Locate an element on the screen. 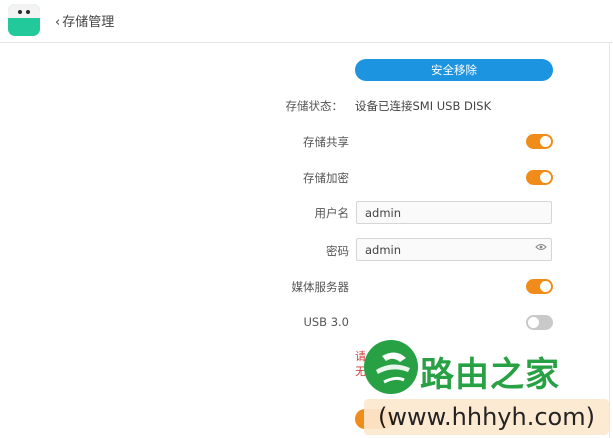 The height and width of the screenshot is (438, 613). watermark-url: (www.hhhyh.com) is located at coordinates (486, 417).